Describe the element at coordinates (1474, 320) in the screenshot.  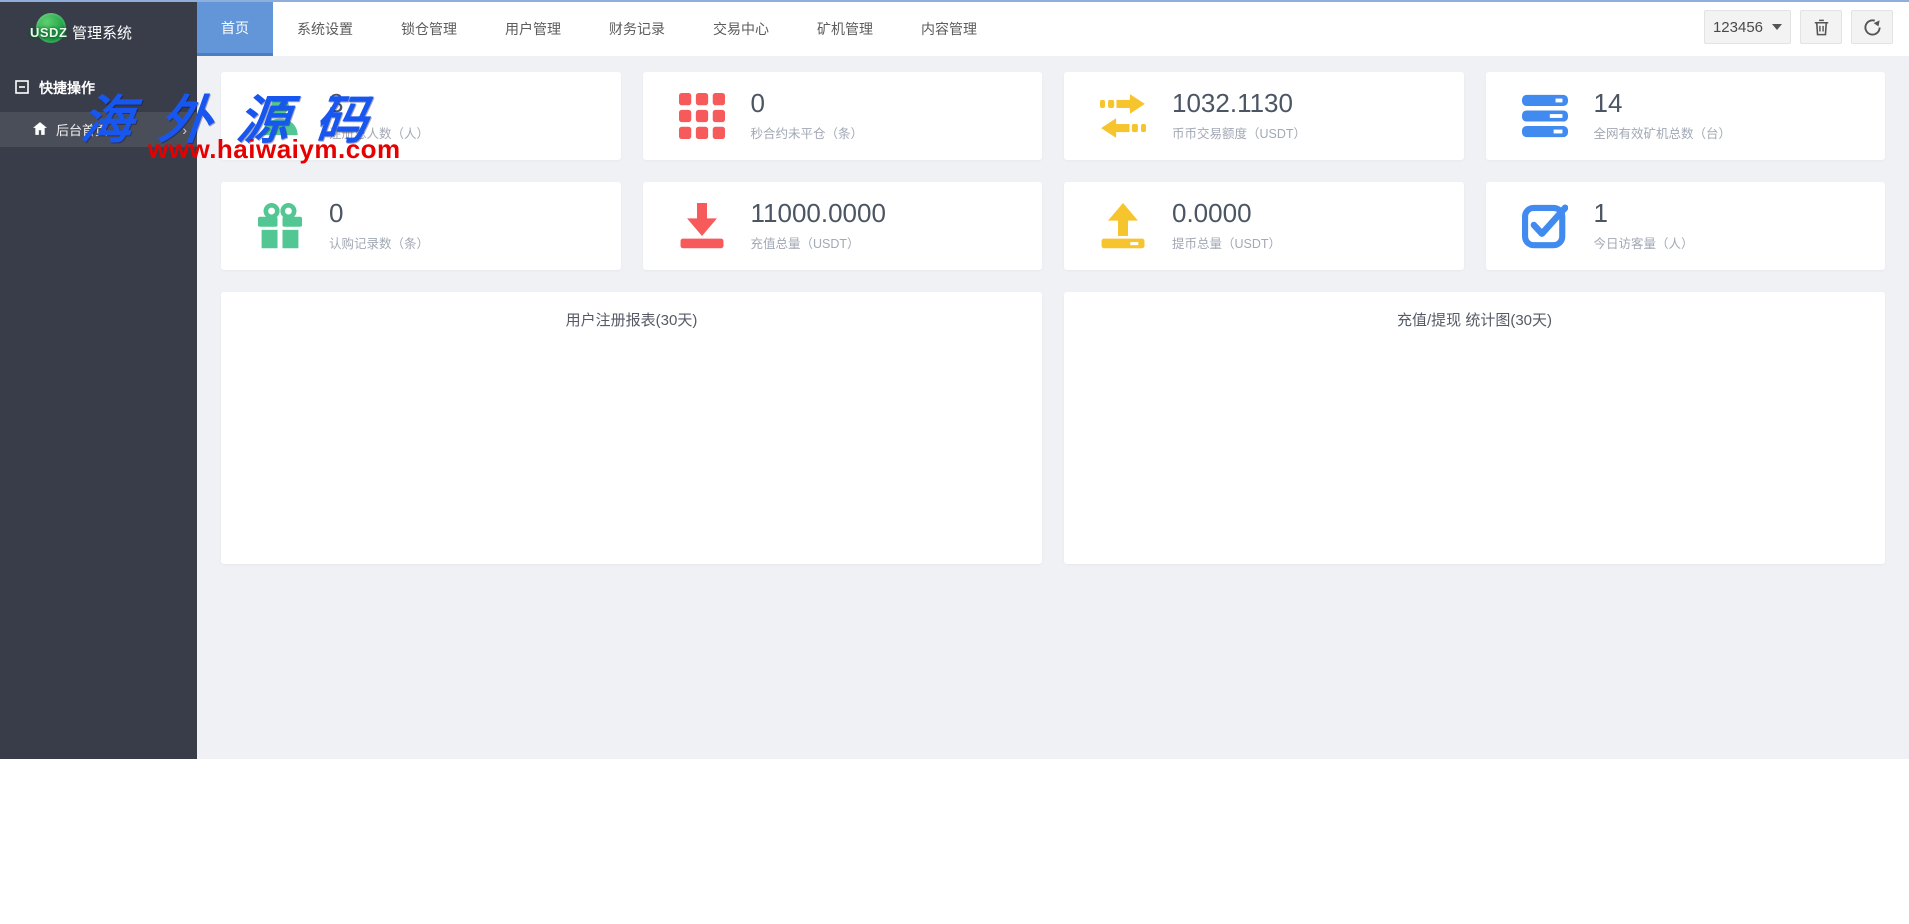
I see `panel-title: 充值/提现 统计图(30天)` at that location.